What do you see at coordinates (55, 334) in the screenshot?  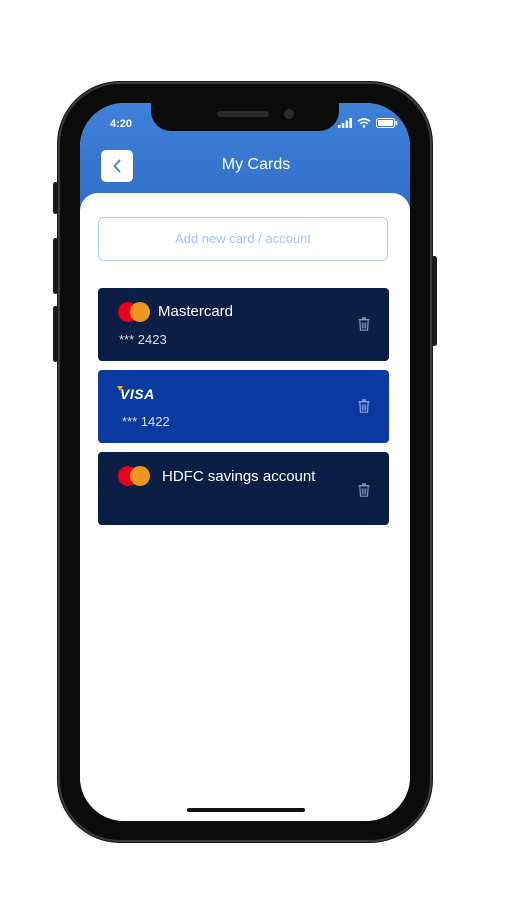 I see `volume-down-button` at bounding box center [55, 334].